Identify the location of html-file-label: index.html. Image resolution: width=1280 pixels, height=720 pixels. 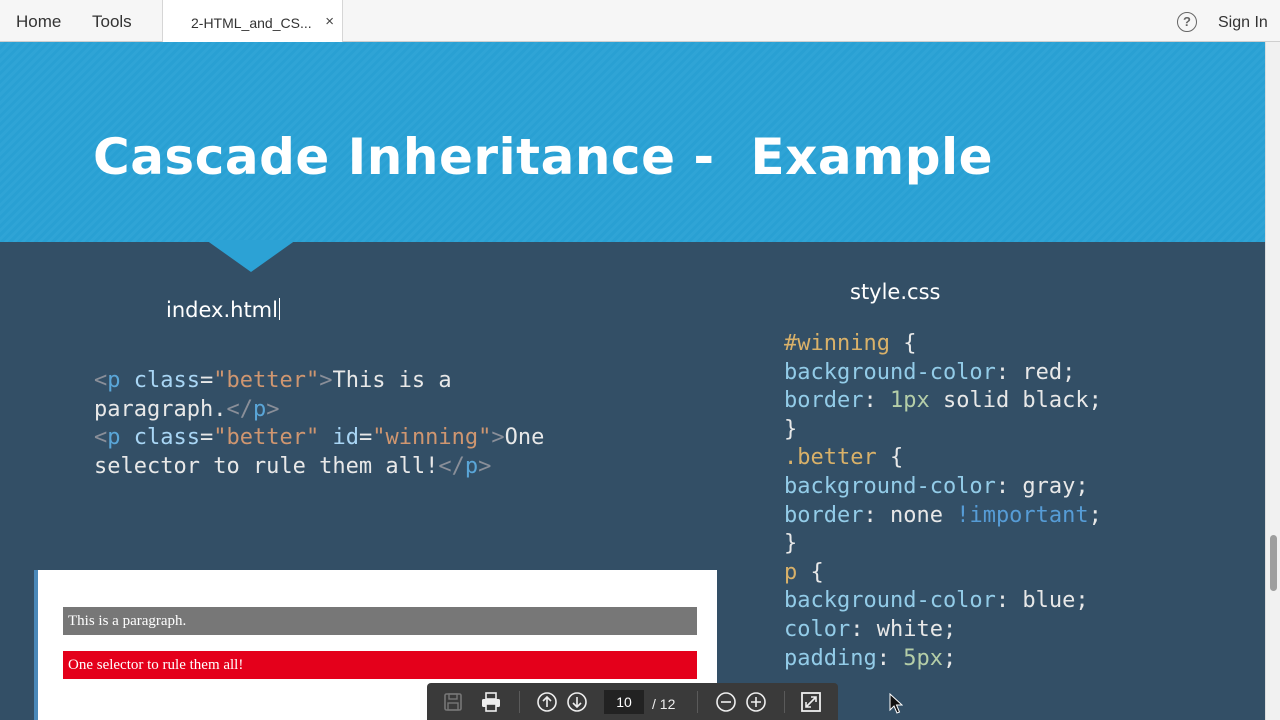
(223, 310).